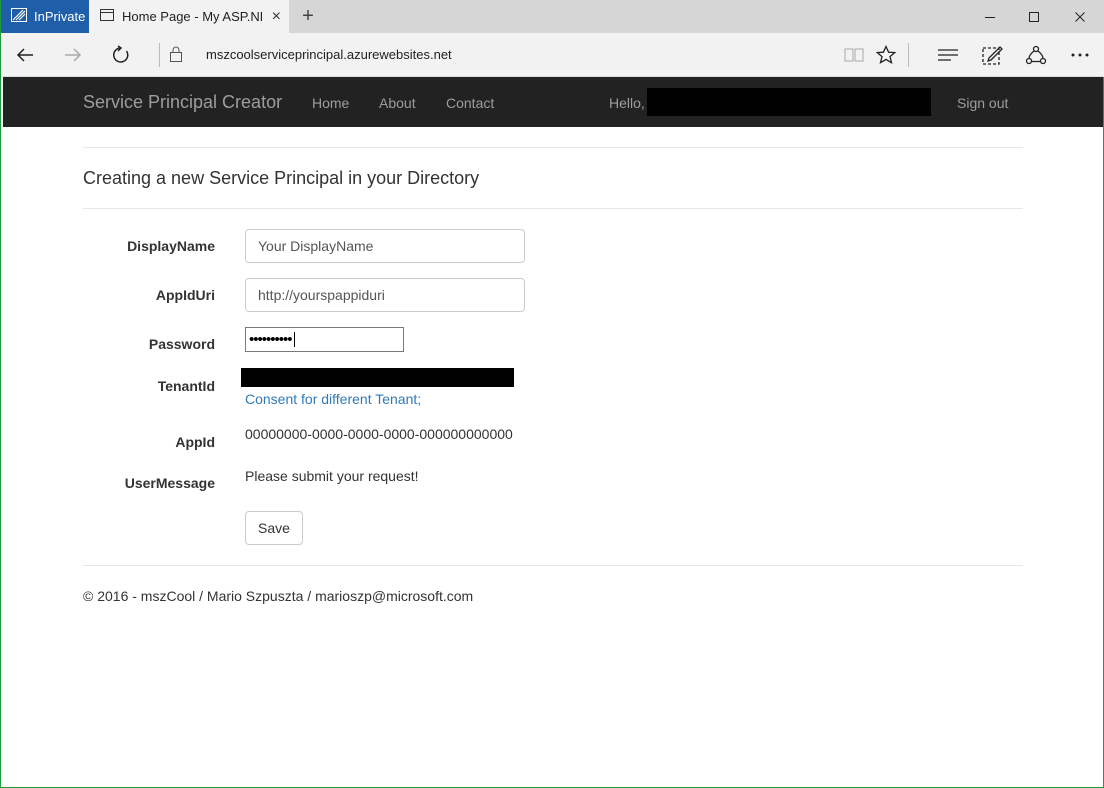 The height and width of the screenshot is (788, 1104). What do you see at coordinates (192, 16) in the screenshot?
I see `tab-title: Home Page - My ASP.NE` at bounding box center [192, 16].